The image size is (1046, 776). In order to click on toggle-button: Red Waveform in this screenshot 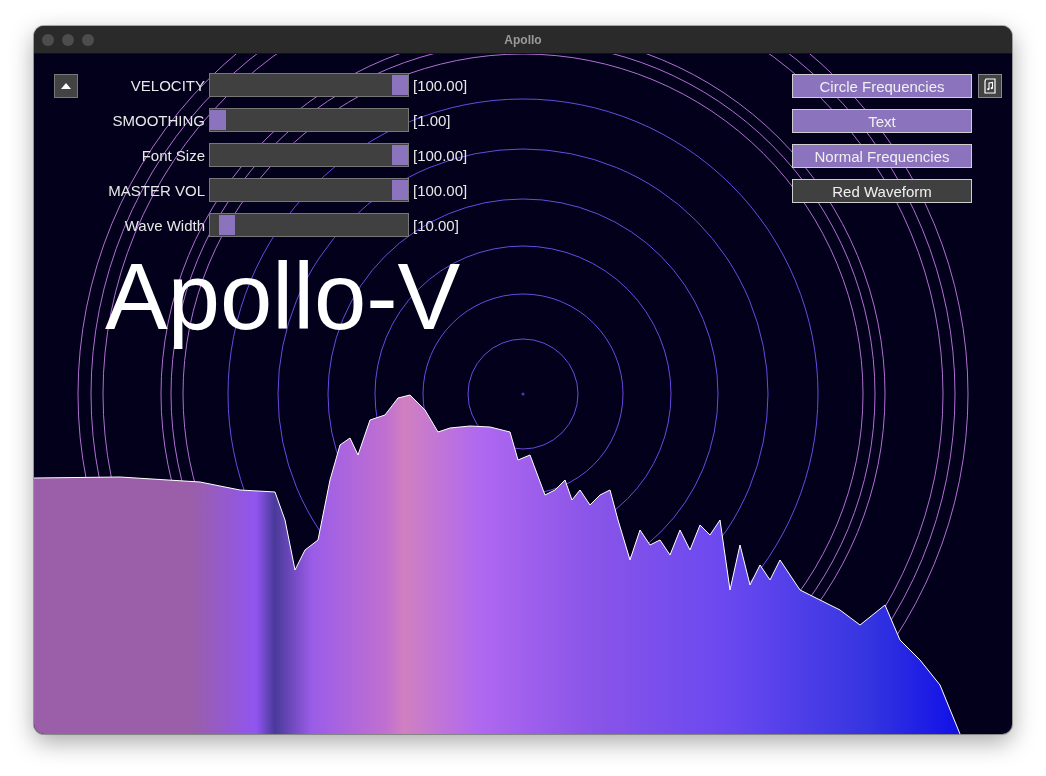, I will do `click(882, 191)`.